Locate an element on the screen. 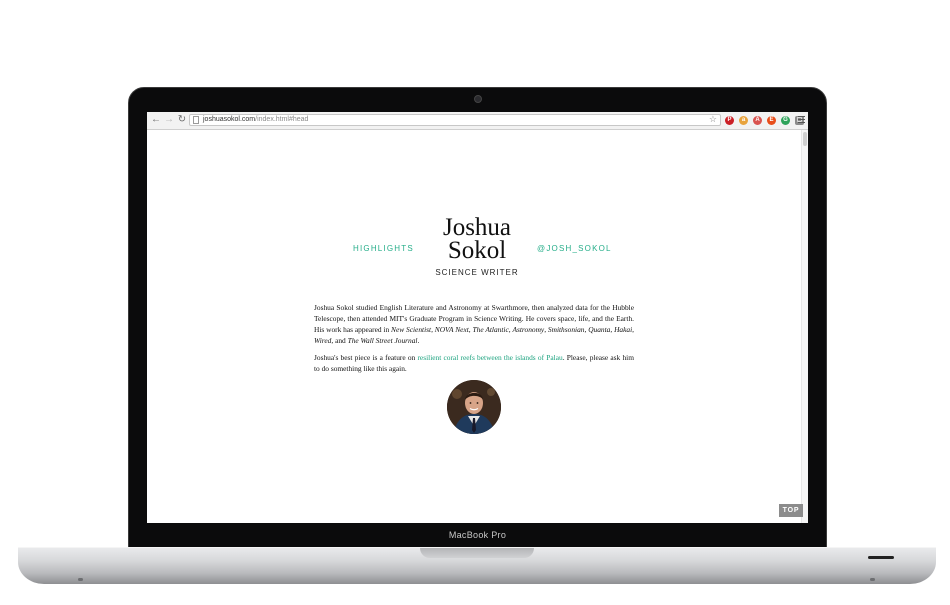  menu-icon is located at coordinates (801, 120).